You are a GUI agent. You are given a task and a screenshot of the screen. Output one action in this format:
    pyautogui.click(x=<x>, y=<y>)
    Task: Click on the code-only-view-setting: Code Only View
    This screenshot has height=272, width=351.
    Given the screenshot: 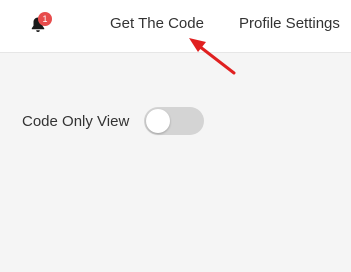 What is the action you would take?
    pyautogui.click(x=122, y=121)
    